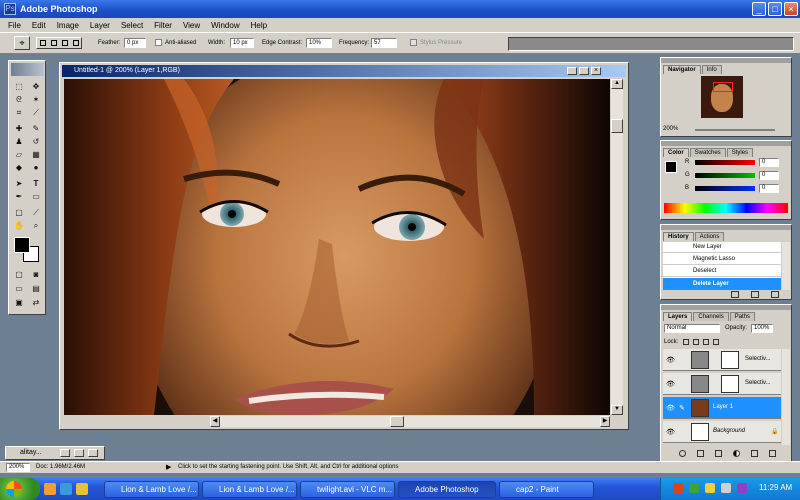 The width and height of the screenshot is (800, 500). I want to click on menu-file: File, so click(14, 25).